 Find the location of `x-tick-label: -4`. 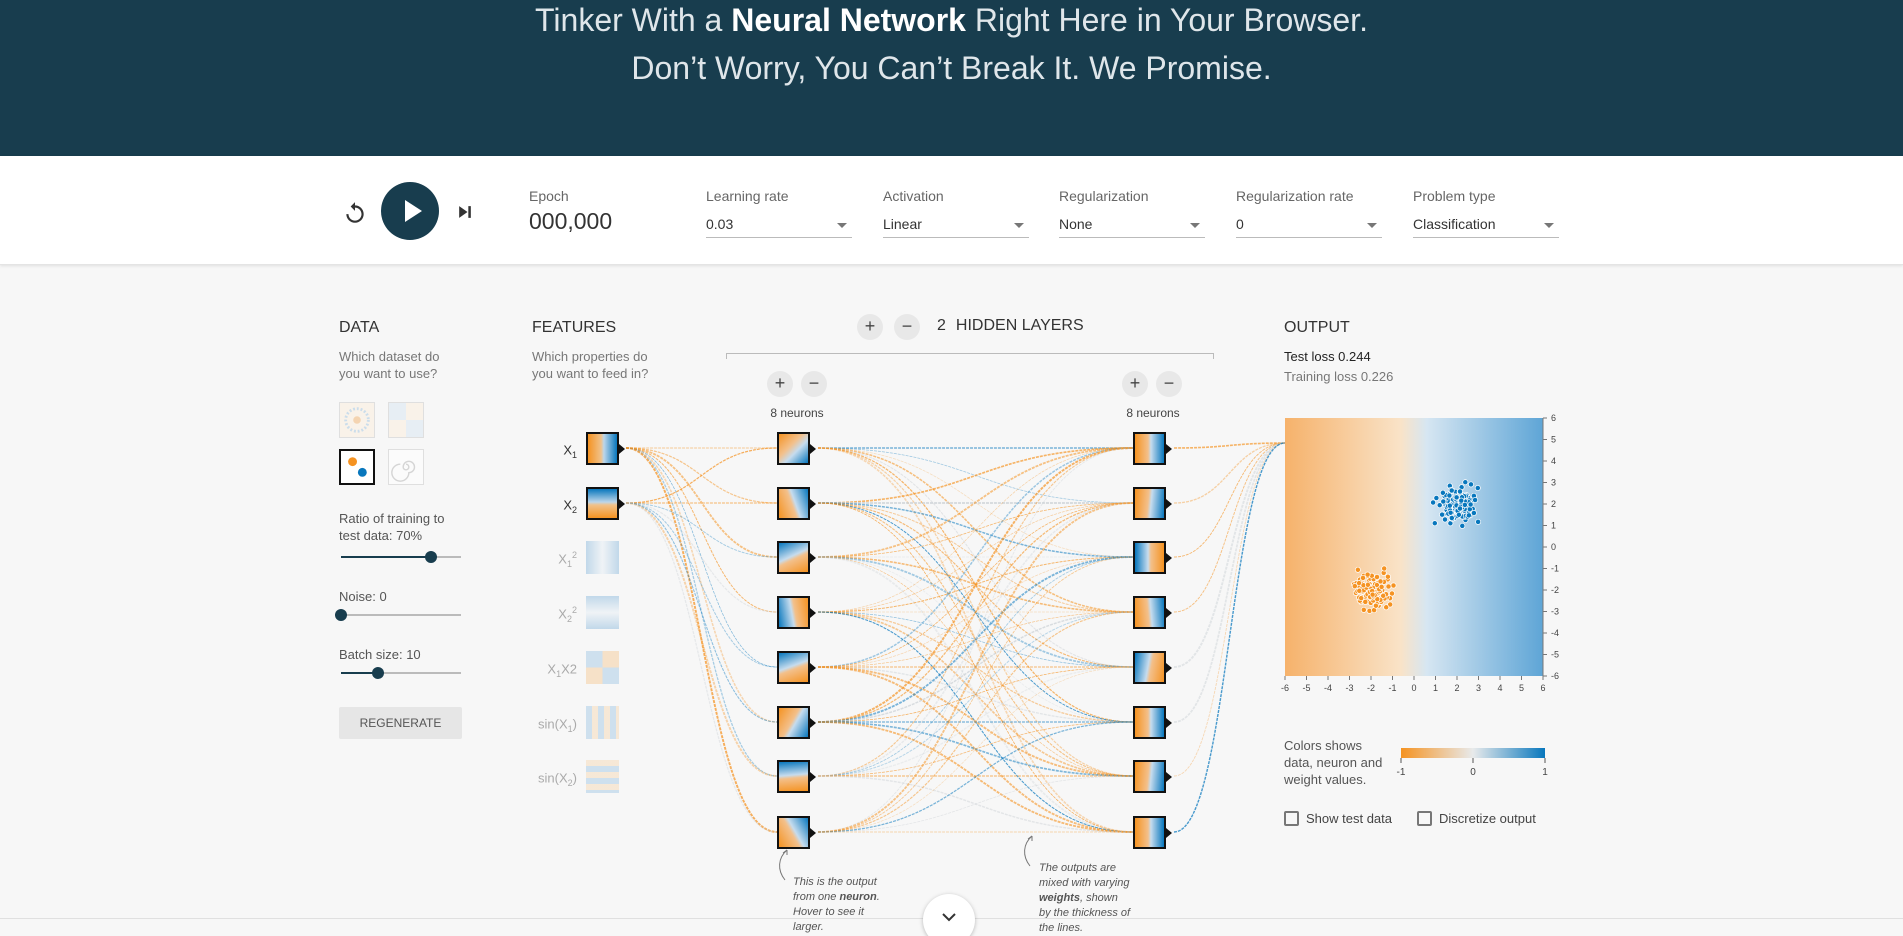

x-tick-label: -4 is located at coordinates (1328, 688).